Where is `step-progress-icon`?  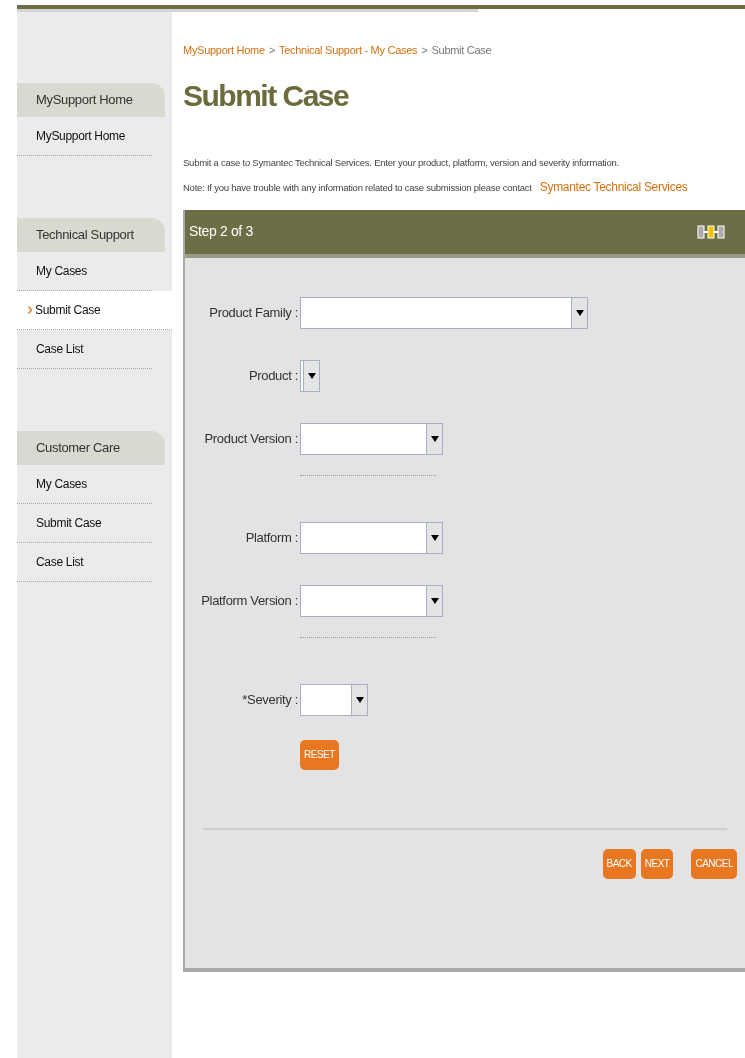 step-progress-icon is located at coordinates (712, 231).